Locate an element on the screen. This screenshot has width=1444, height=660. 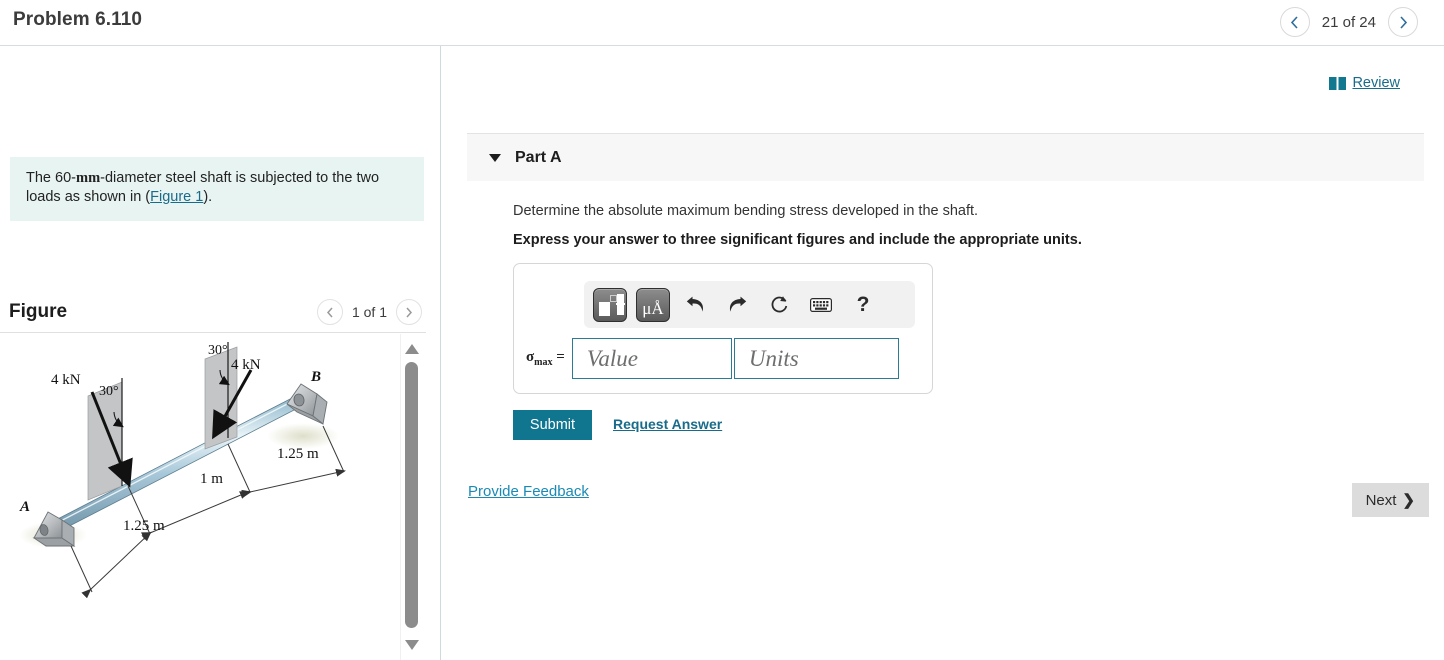
steel-shaft is located at coordinates (173, 466).